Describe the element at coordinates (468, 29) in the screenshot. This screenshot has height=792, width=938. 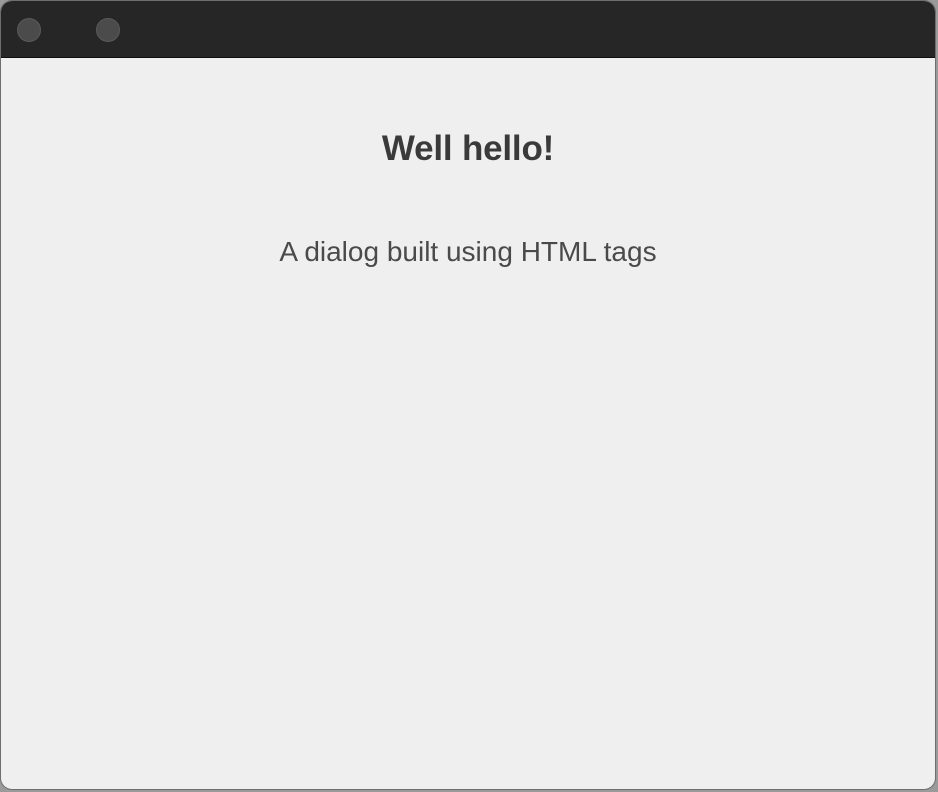
I see `window-titlebar` at that location.